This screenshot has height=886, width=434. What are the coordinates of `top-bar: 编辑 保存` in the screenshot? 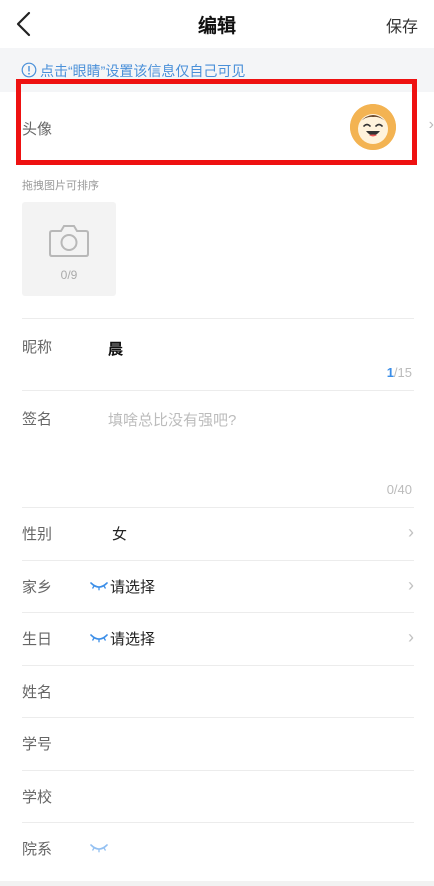 It's located at (217, 24).